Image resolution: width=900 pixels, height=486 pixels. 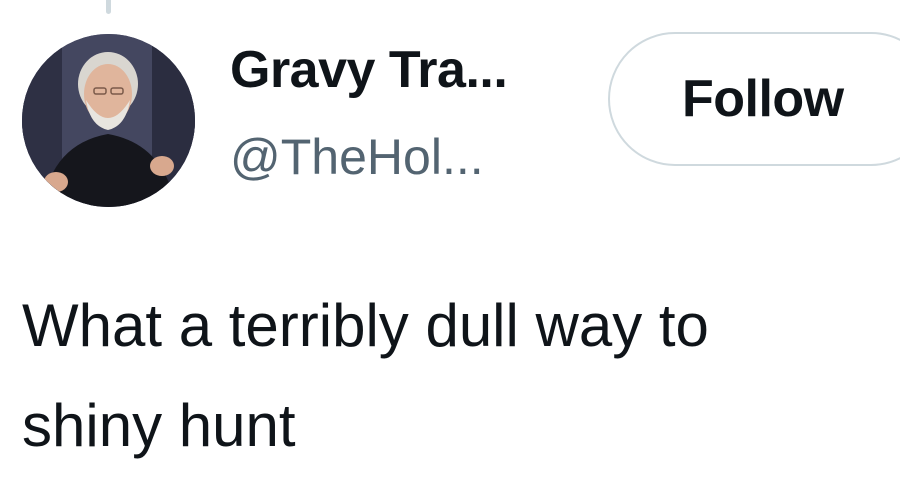 I want to click on tweet-text-line: What a terribly dull way to, so click(x=365, y=325).